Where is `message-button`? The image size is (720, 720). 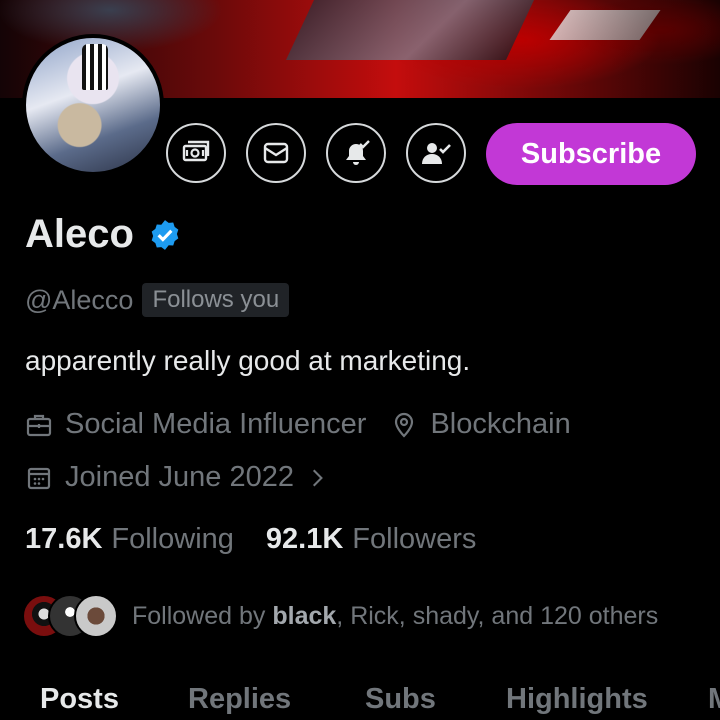 message-button is located at coordinates (276, 153).